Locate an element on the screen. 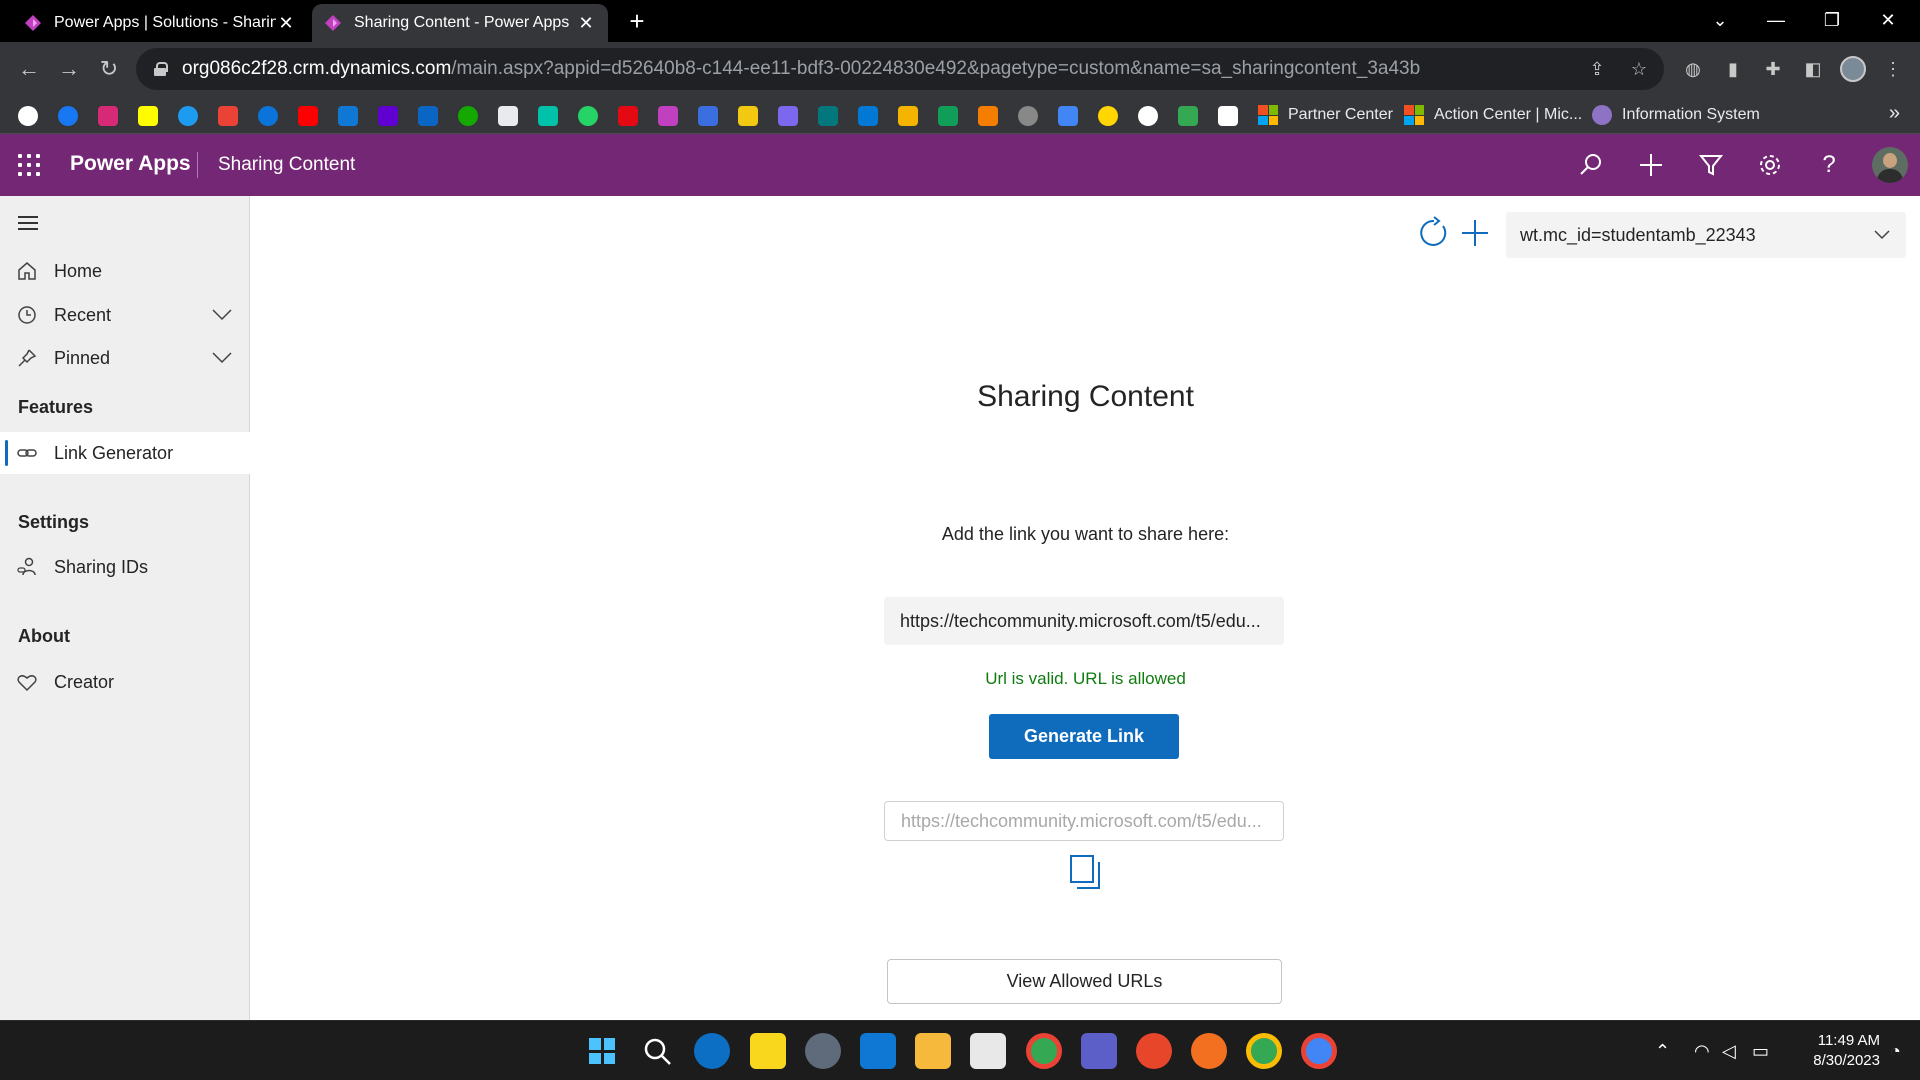 The width and height of the screenshot is (1920, 1080). edge-icon is located at coordinates (712, 1051).